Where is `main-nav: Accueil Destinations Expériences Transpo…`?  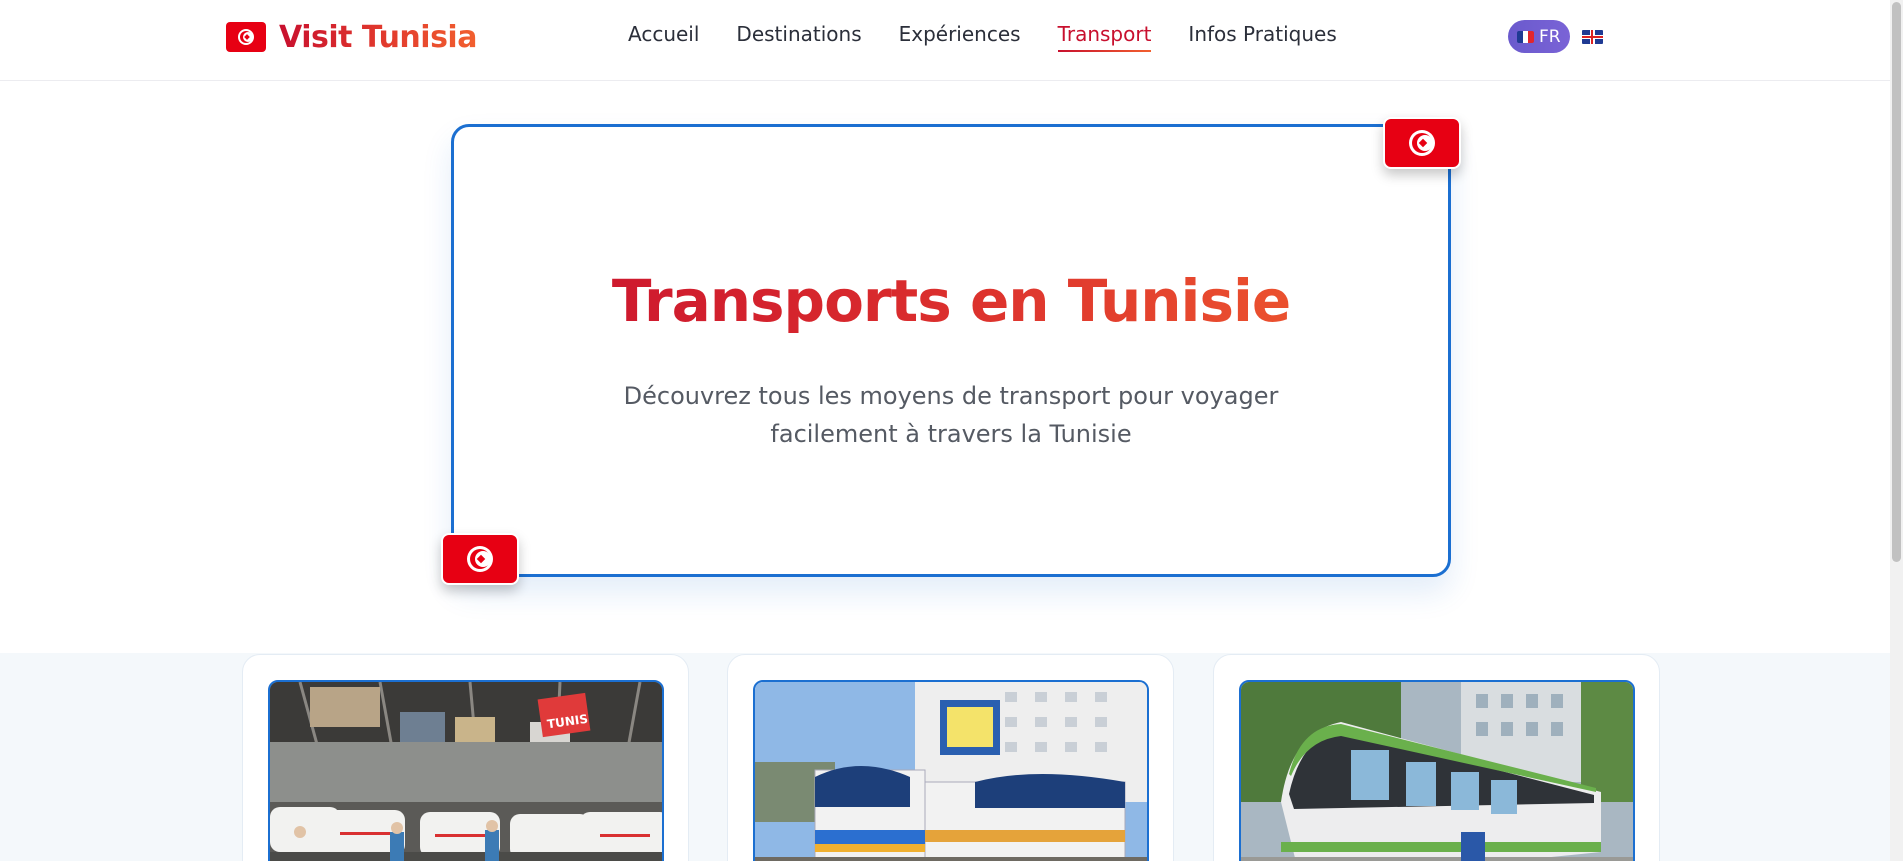 main-nav: Accueil Destinations Expériences Transpo… is located at coordinates (1001, 37).